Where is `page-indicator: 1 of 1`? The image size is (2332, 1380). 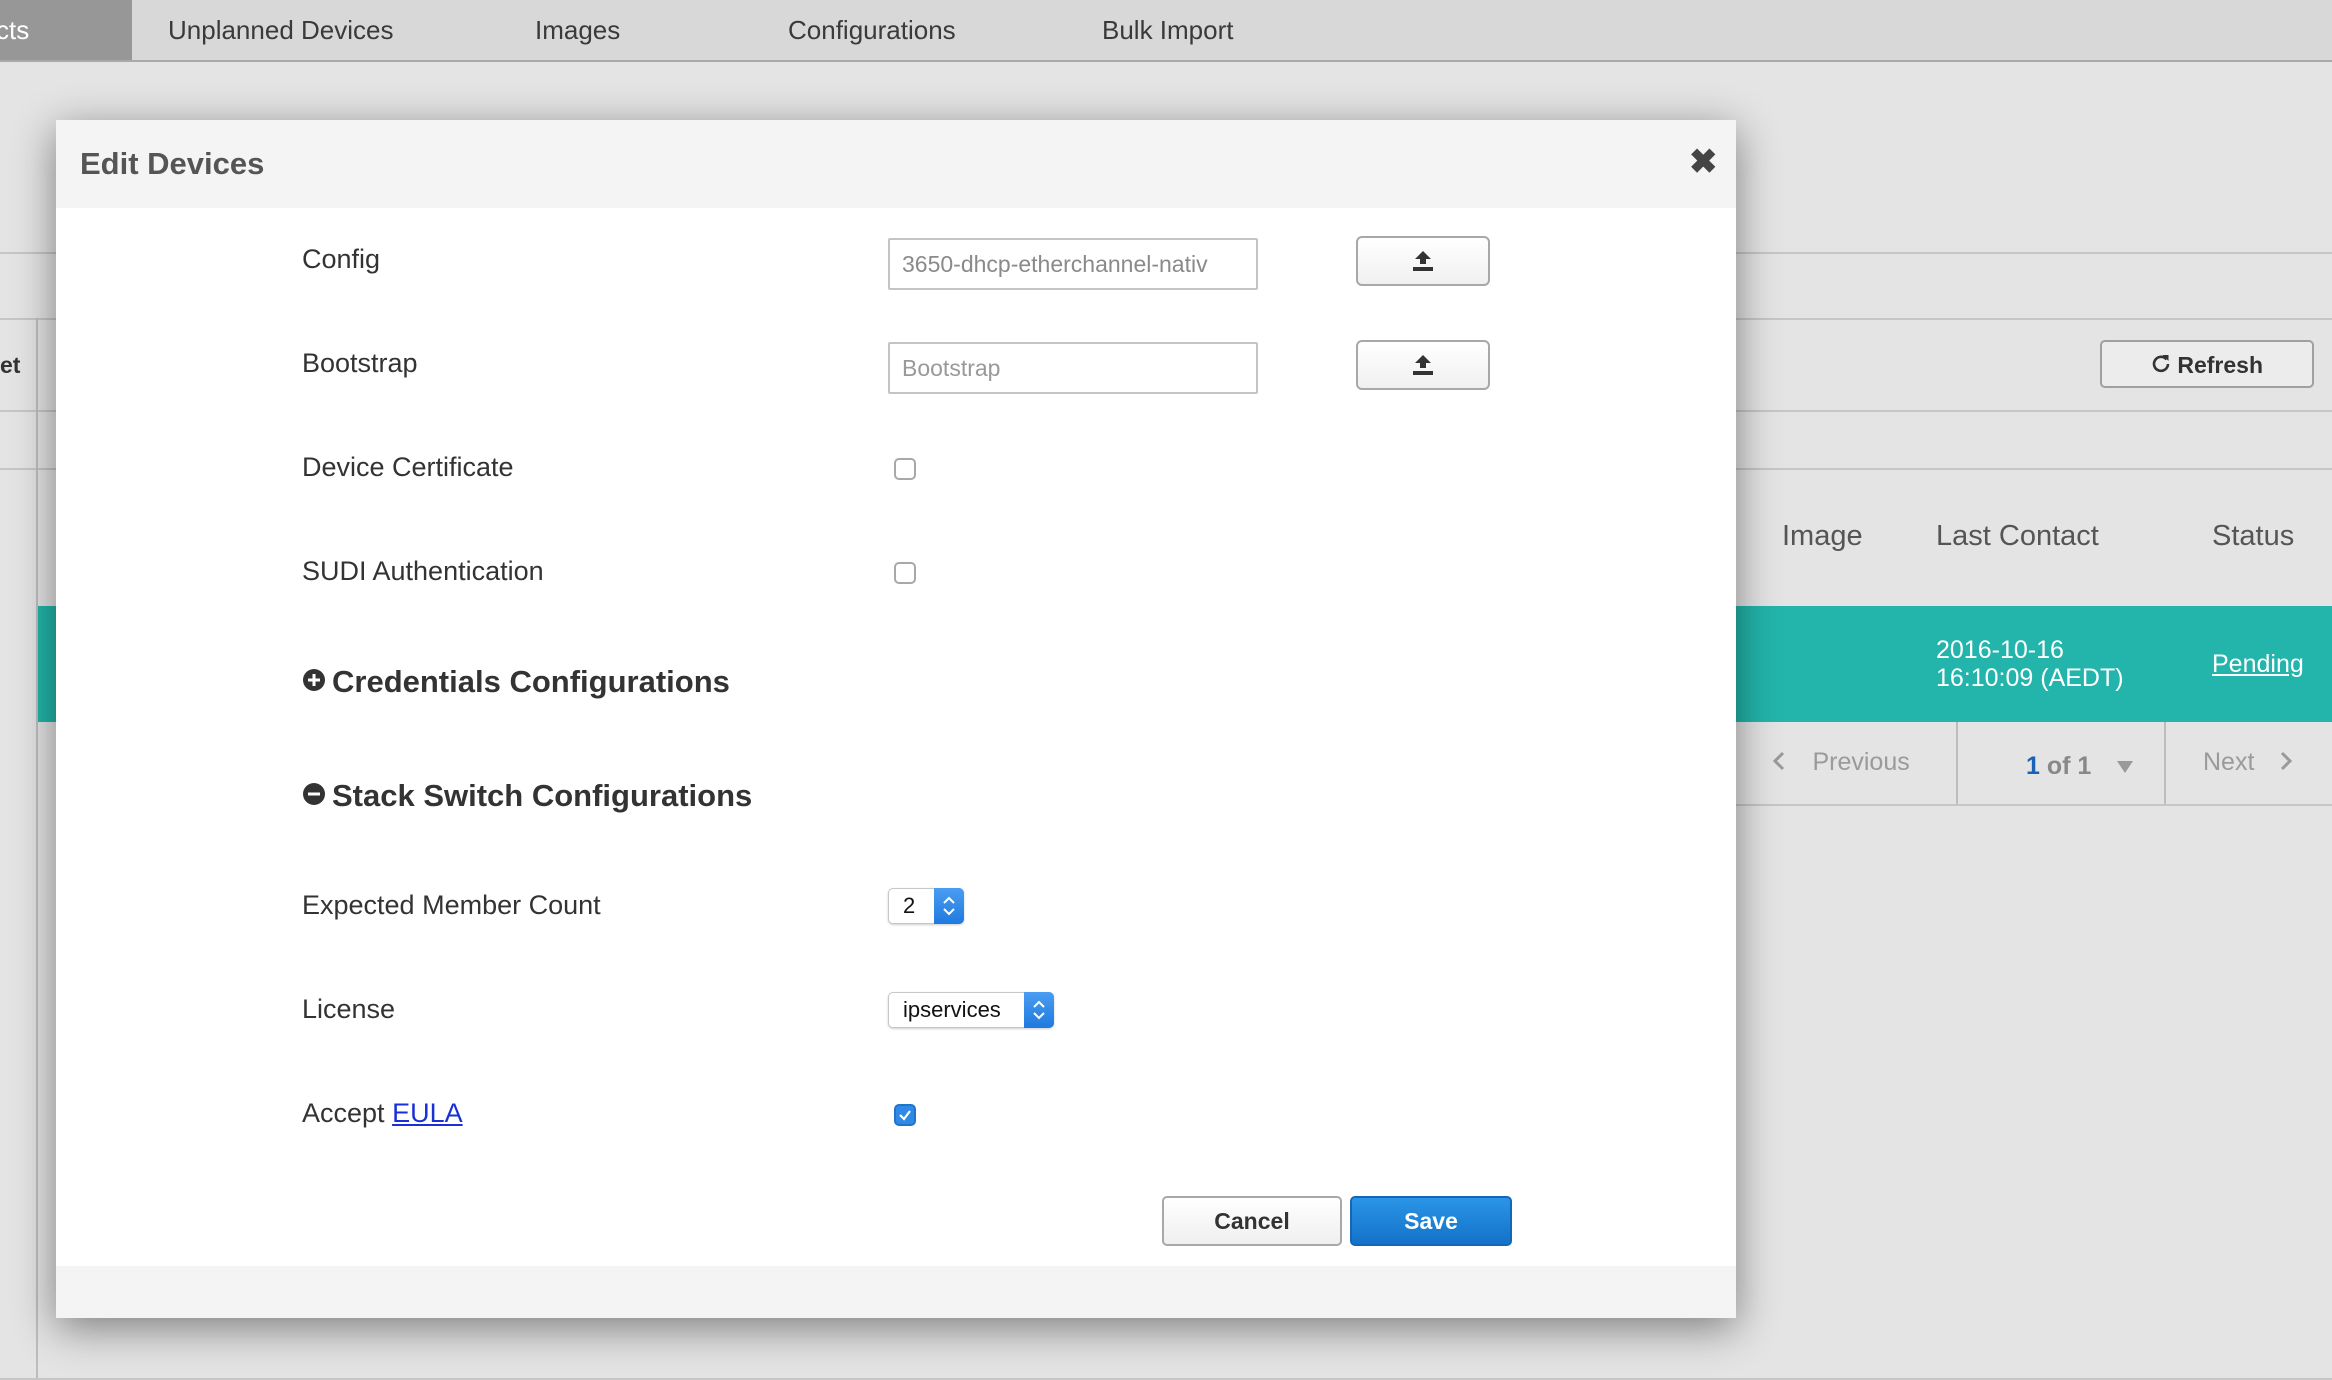
page-indicator: 1 of 1 is located at coordinates (2080, 766).